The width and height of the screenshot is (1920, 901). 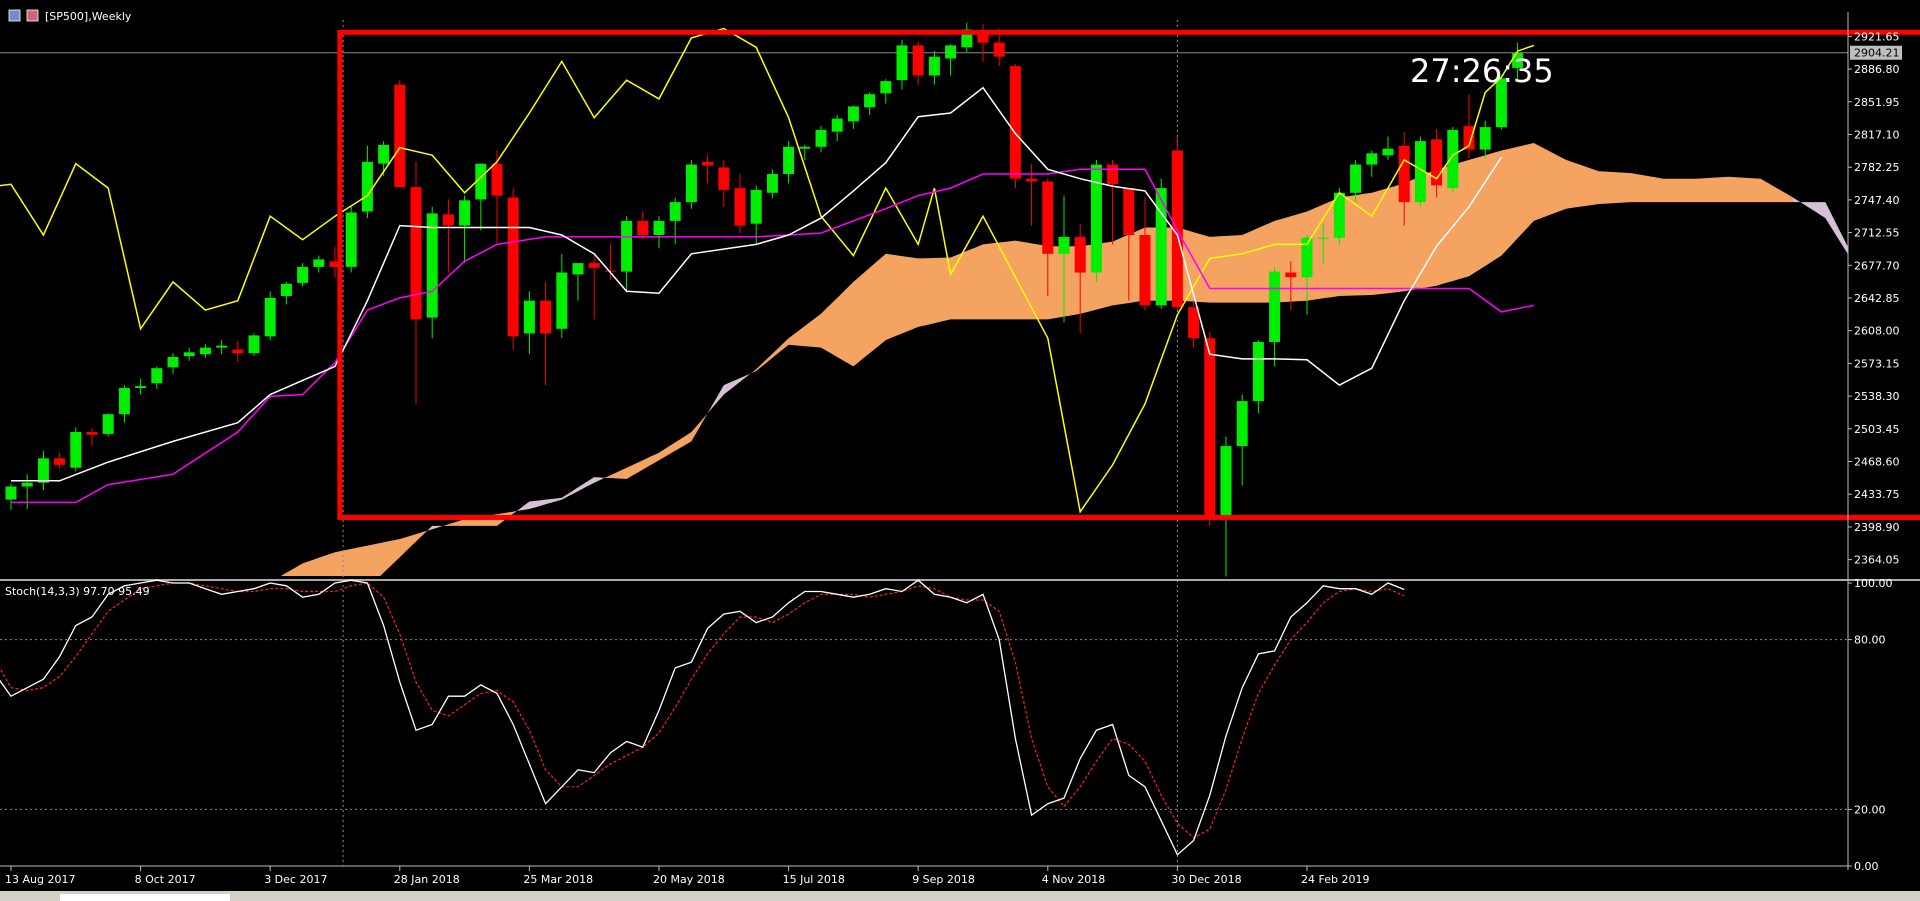 What do you see at coordinates (1877, 102) in the screenshot?
I see `price-tick-label: 2851.95` at bounding box center [1877, 102].